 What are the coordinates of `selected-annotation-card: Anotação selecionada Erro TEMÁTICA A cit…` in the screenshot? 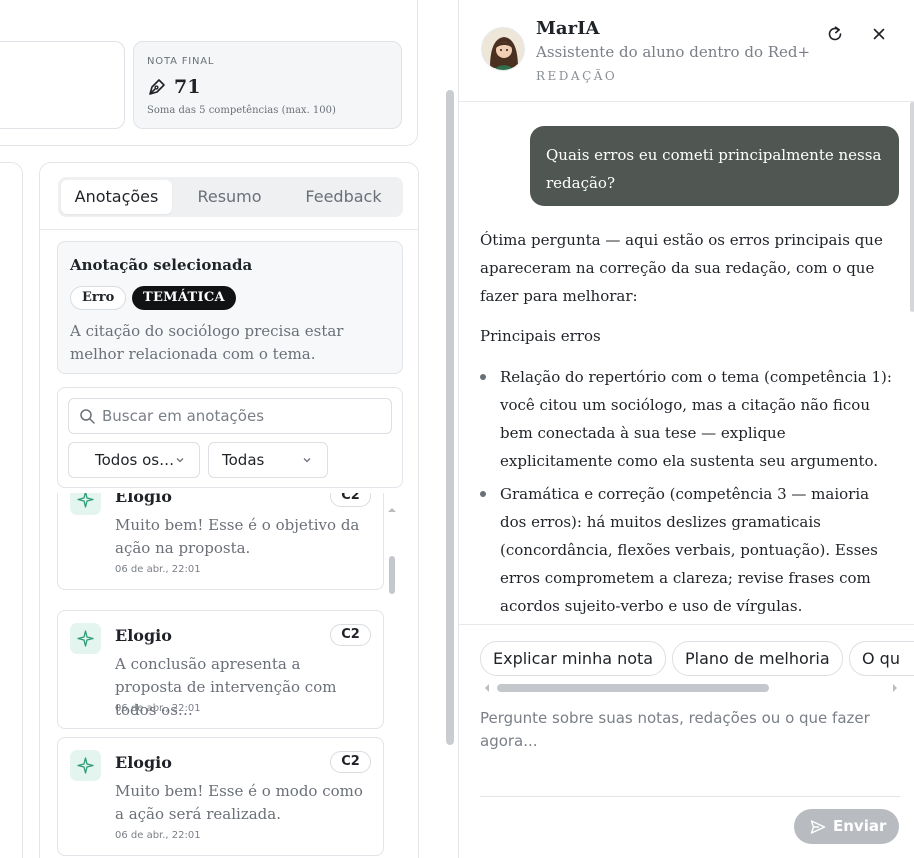 It's located at (230, 307).